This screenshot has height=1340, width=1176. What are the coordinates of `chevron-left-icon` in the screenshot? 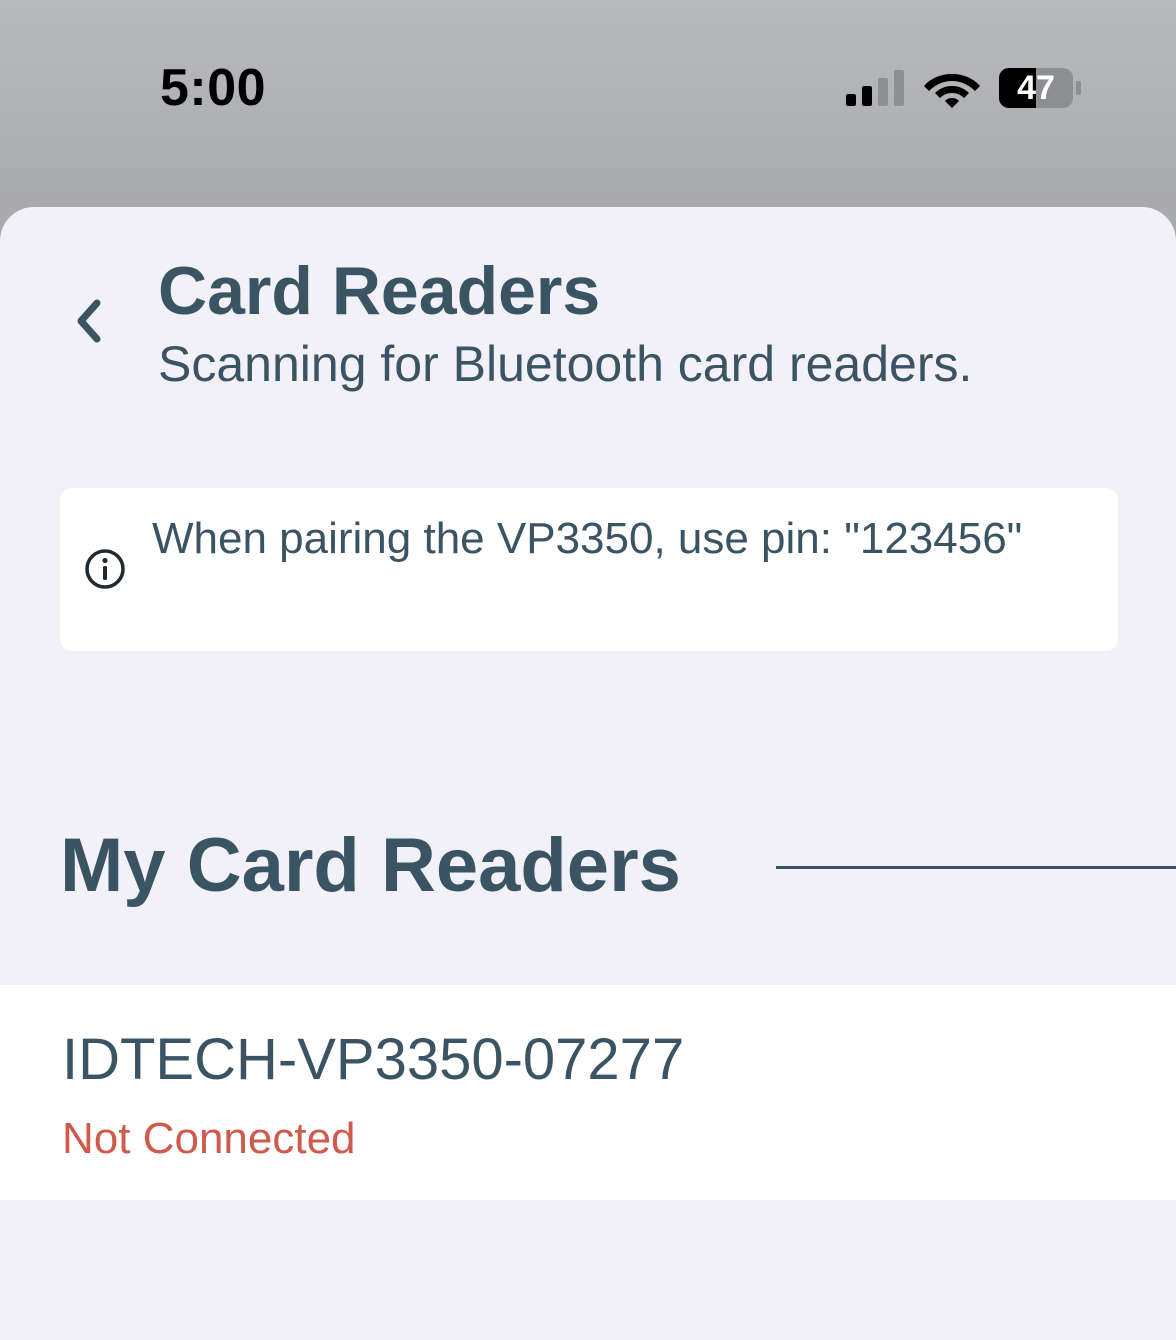 It's located at (89, 321).